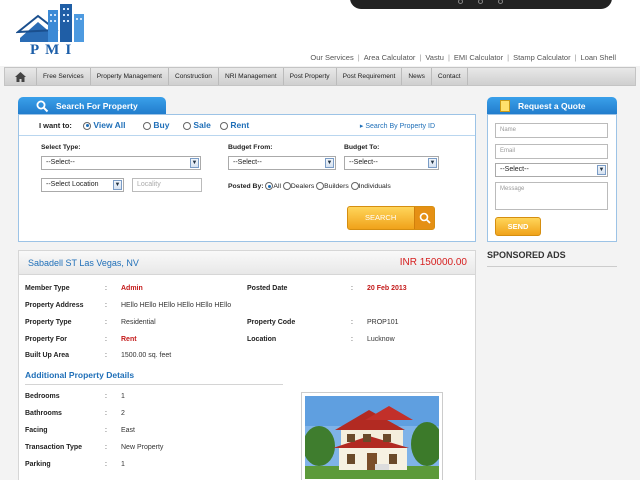 The width and height of the screenshot is (640, 480). I want to click on budget-from-dropdown: --Select-- ▼, so click(282, 163).